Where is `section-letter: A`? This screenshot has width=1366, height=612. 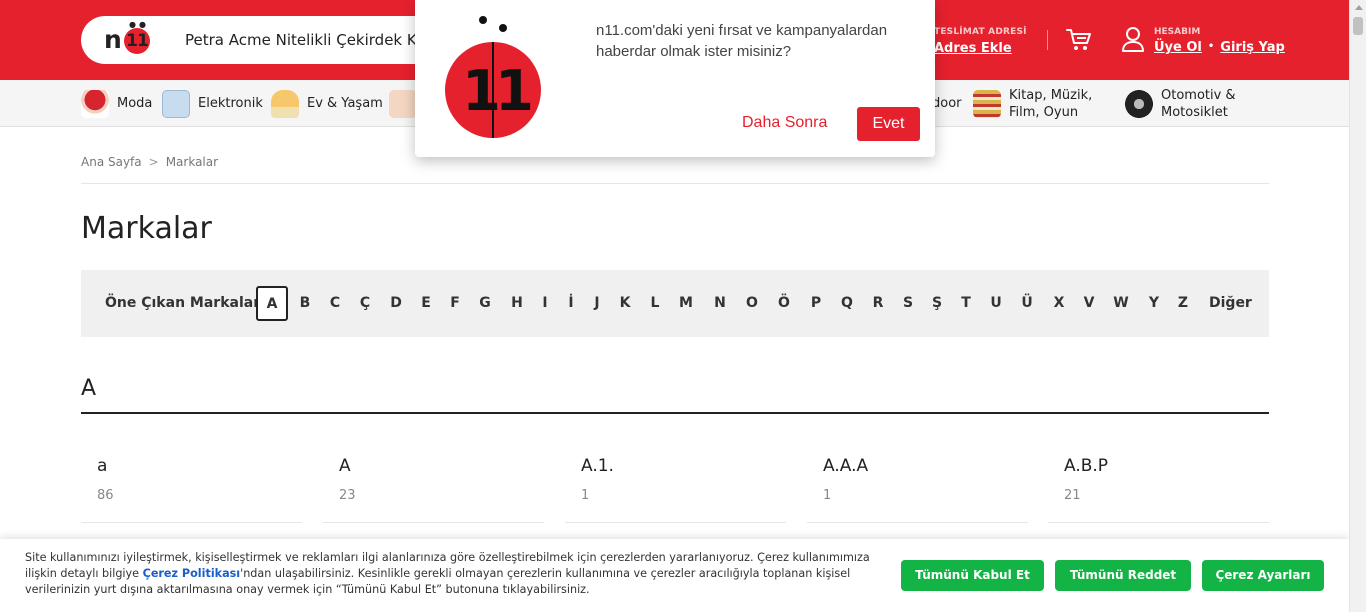 section-letter: A is located at coordinates (89, 388).